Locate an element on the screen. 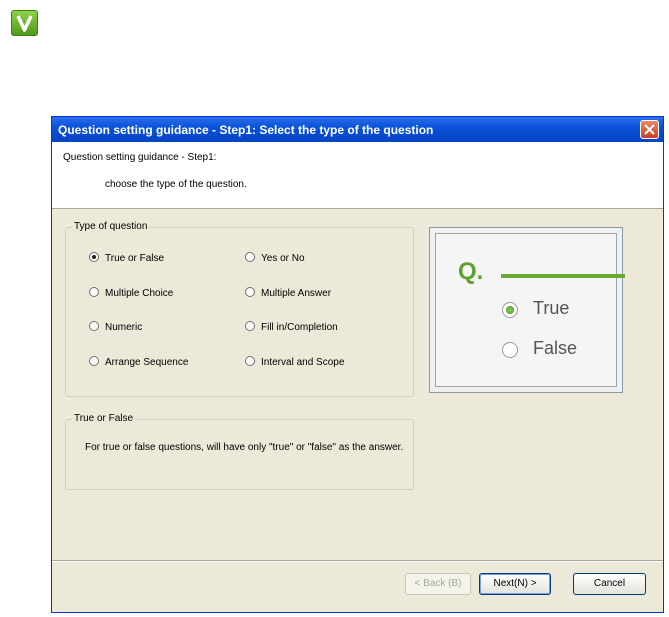  radio-interval-and-scope: Interval and Scope is located at coordinates (295, 362).